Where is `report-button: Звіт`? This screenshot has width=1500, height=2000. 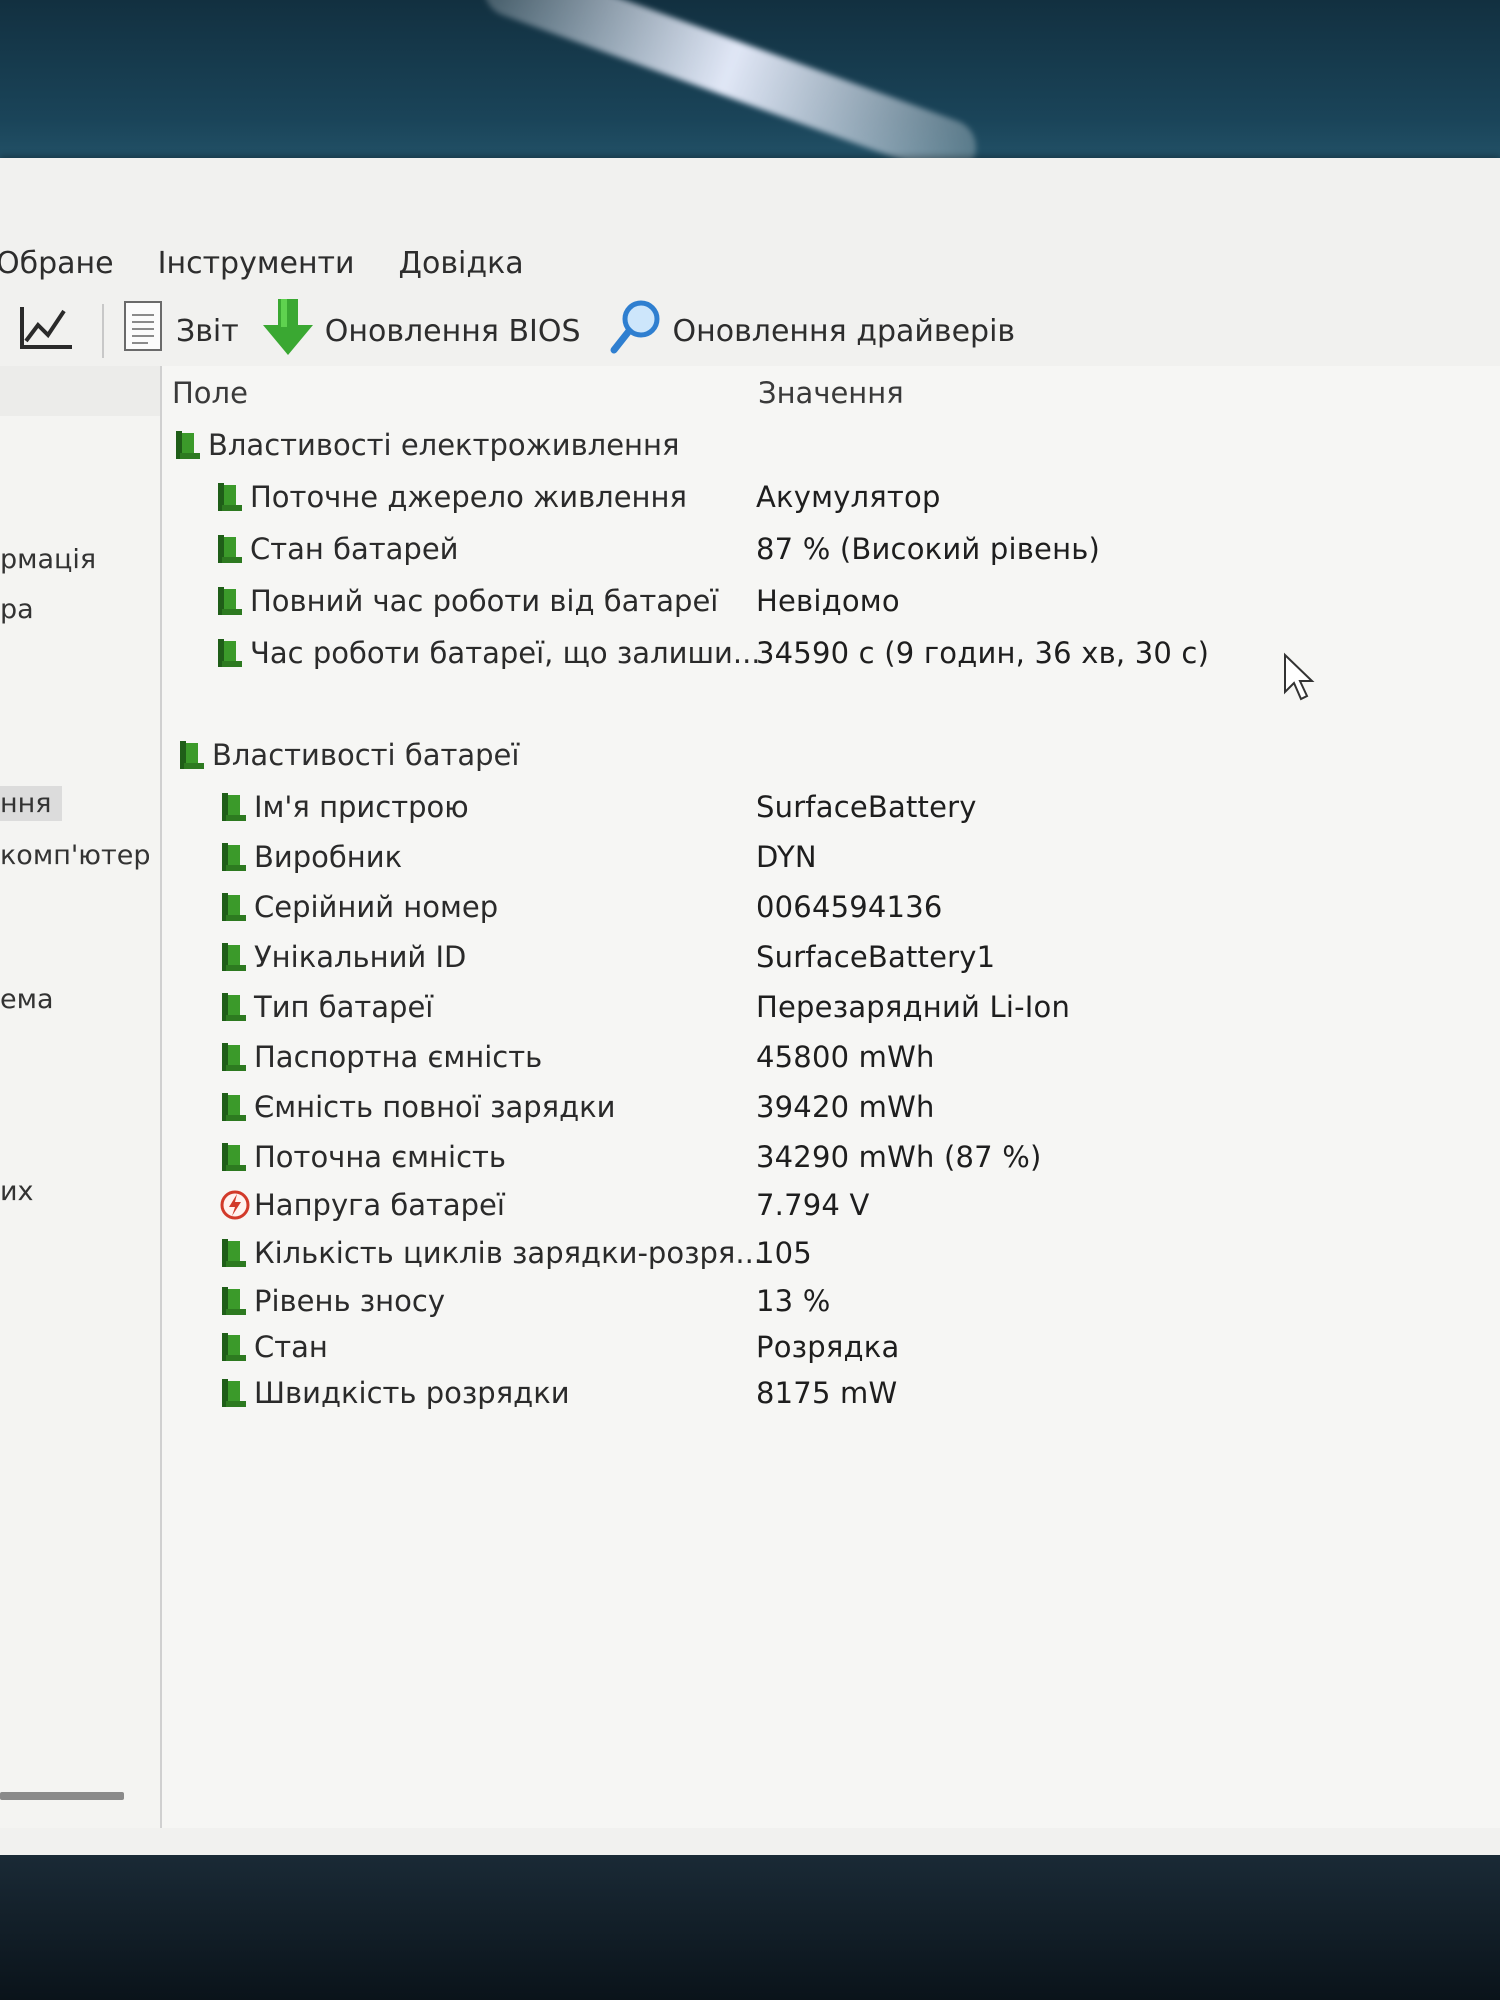
report-button: Звіт is located at coordinates (180, 331).